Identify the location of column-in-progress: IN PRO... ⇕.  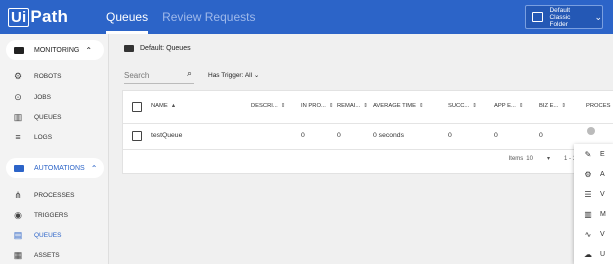
(317, 106).